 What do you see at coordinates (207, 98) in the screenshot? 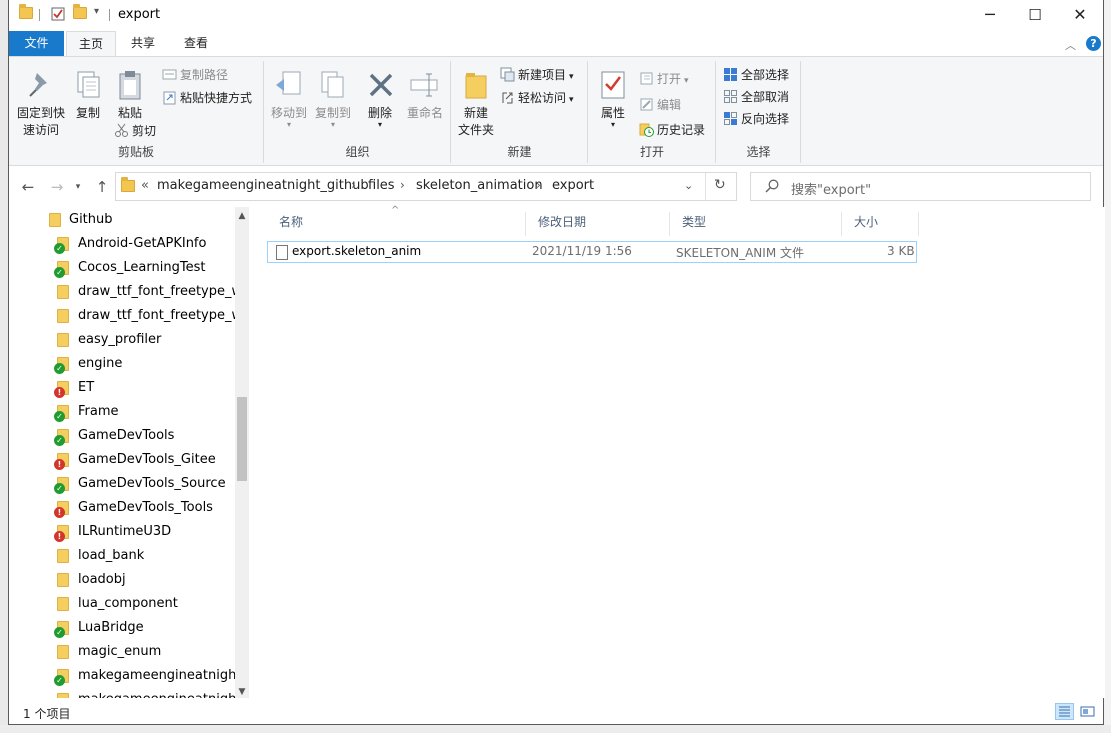
I see `paste-shortcut-button: 粘贴快捷方式` at bounding box center [207, 98].